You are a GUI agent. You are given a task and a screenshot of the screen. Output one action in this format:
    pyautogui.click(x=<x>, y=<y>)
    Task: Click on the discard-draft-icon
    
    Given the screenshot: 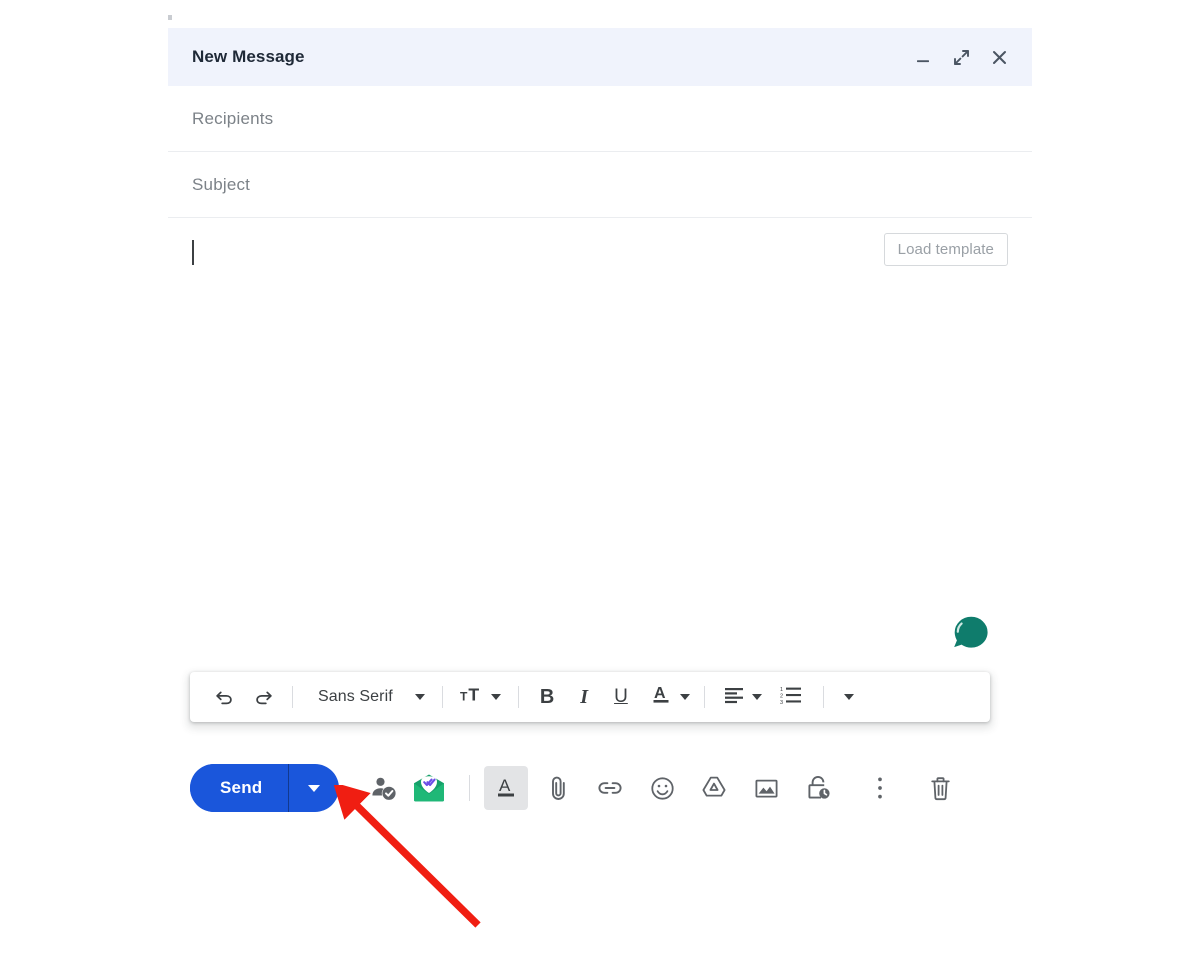 What is the action you would take?
    pyautogui.click(x=940, y=788)
    